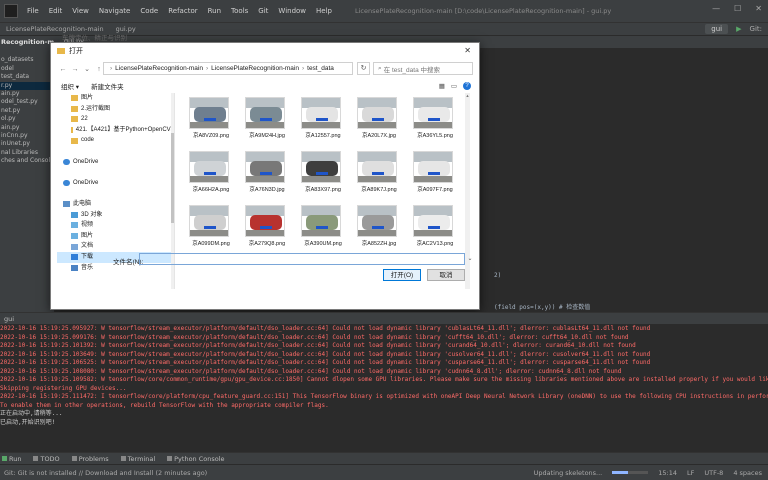 The width and height of the screenshot is (768, 480). I want to click on nav-item-label: 此电脑, so click(82, 203).